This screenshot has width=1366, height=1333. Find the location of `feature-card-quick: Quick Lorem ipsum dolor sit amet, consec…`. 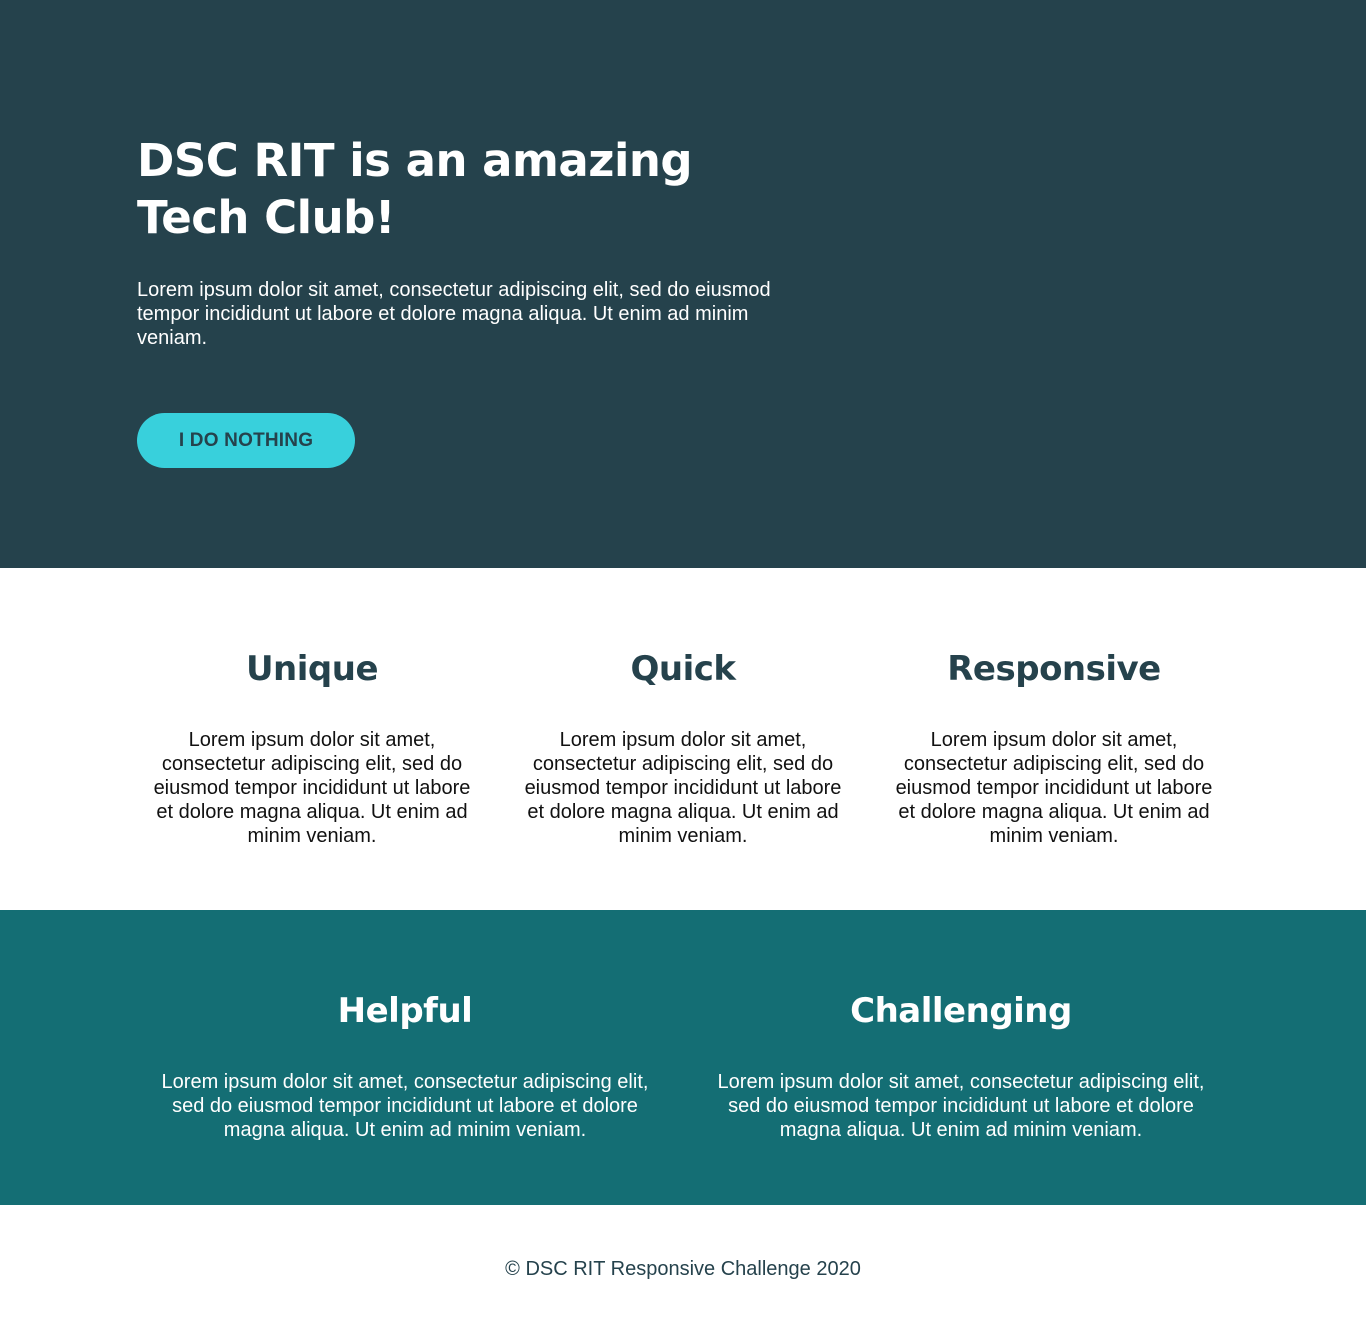

feature-card-quick: Quick Lorem ipsum dolor sit amet, consec… is located at coordinates (683, 748).